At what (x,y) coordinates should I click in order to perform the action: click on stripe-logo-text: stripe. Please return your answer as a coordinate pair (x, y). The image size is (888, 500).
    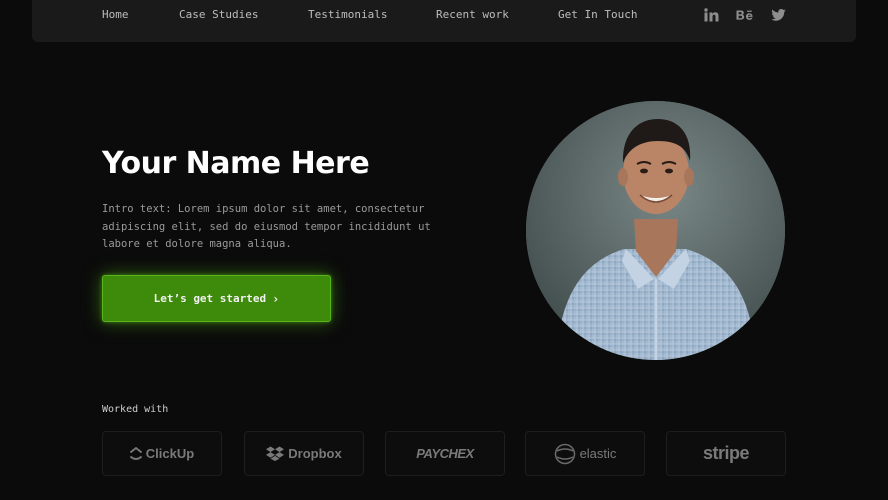
    Looking at the image, I should click on (726, 453).